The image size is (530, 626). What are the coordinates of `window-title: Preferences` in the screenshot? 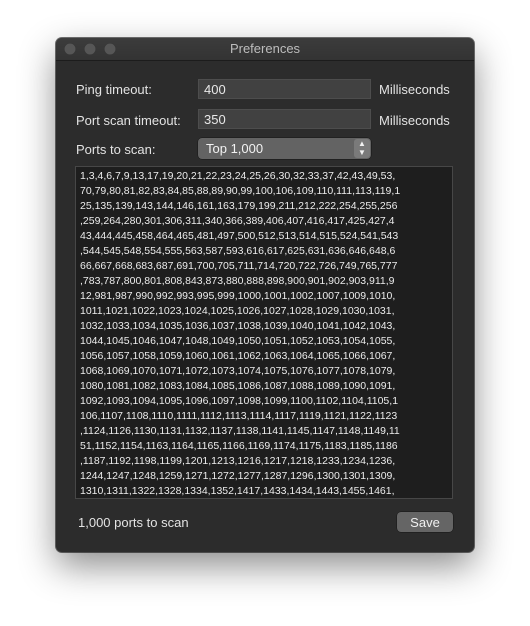 It's located at (265, 48).